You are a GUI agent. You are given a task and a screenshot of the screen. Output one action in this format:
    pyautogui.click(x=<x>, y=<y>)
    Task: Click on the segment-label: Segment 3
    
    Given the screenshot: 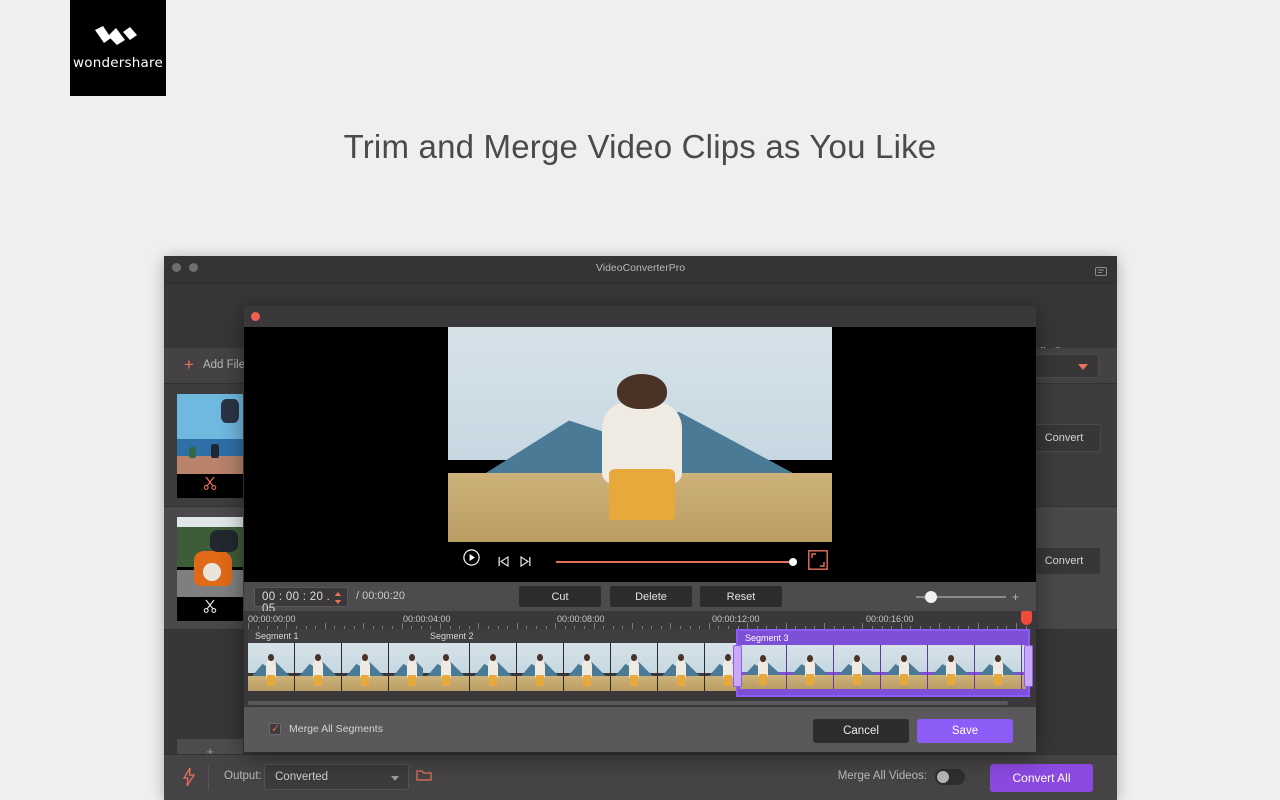 What is the action you would take?
    pyautogui.click(x=767, y=638)
    